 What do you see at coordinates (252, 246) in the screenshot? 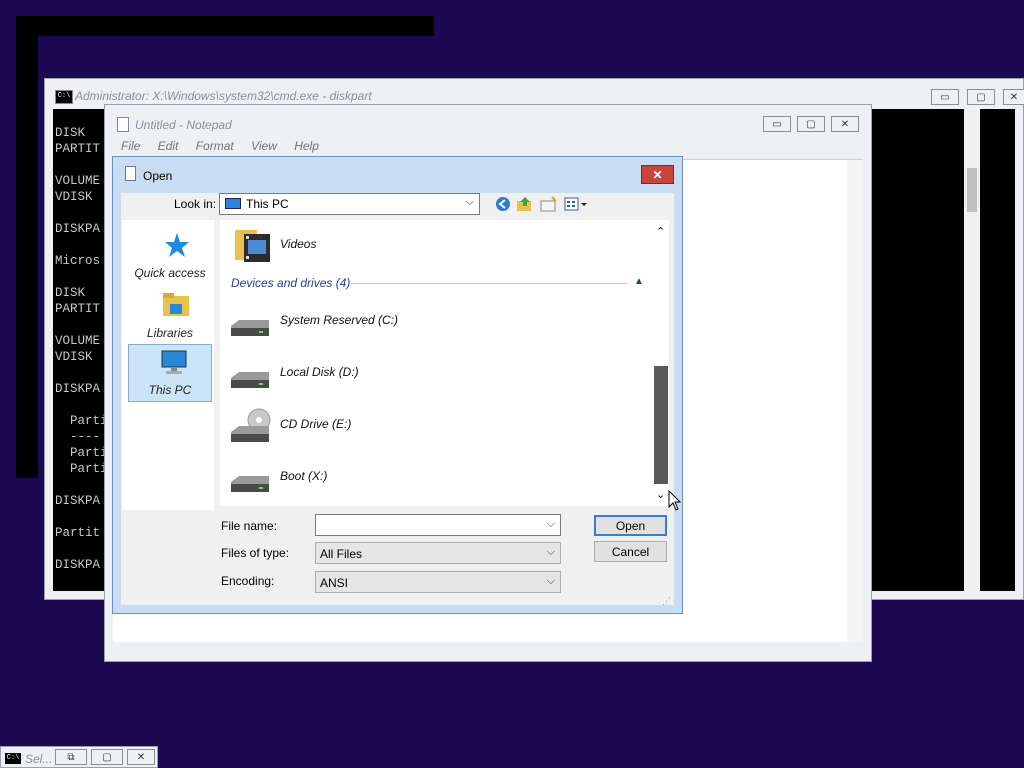
I see `videos-folder-icon` at bounding box center [252, 246].